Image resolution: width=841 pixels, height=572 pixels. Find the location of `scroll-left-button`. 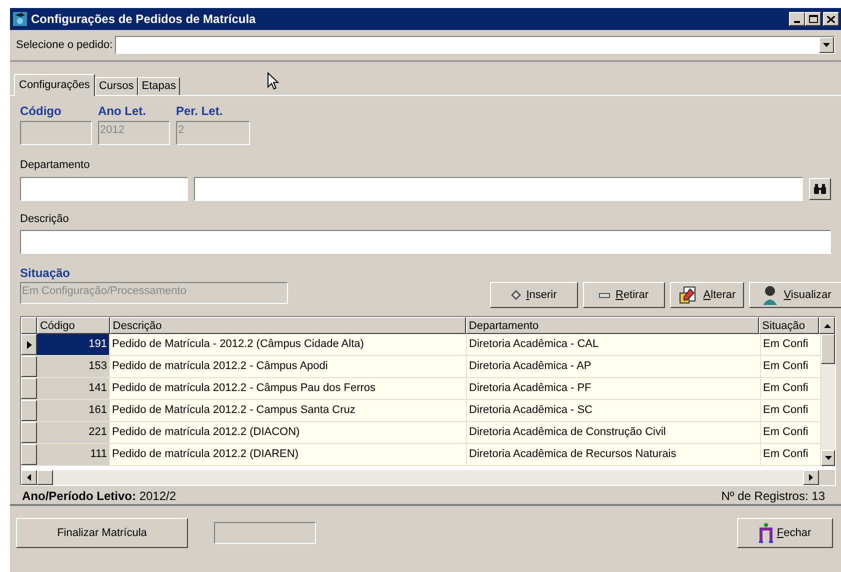

scroll-left-button is located at coordinates (29, 477).